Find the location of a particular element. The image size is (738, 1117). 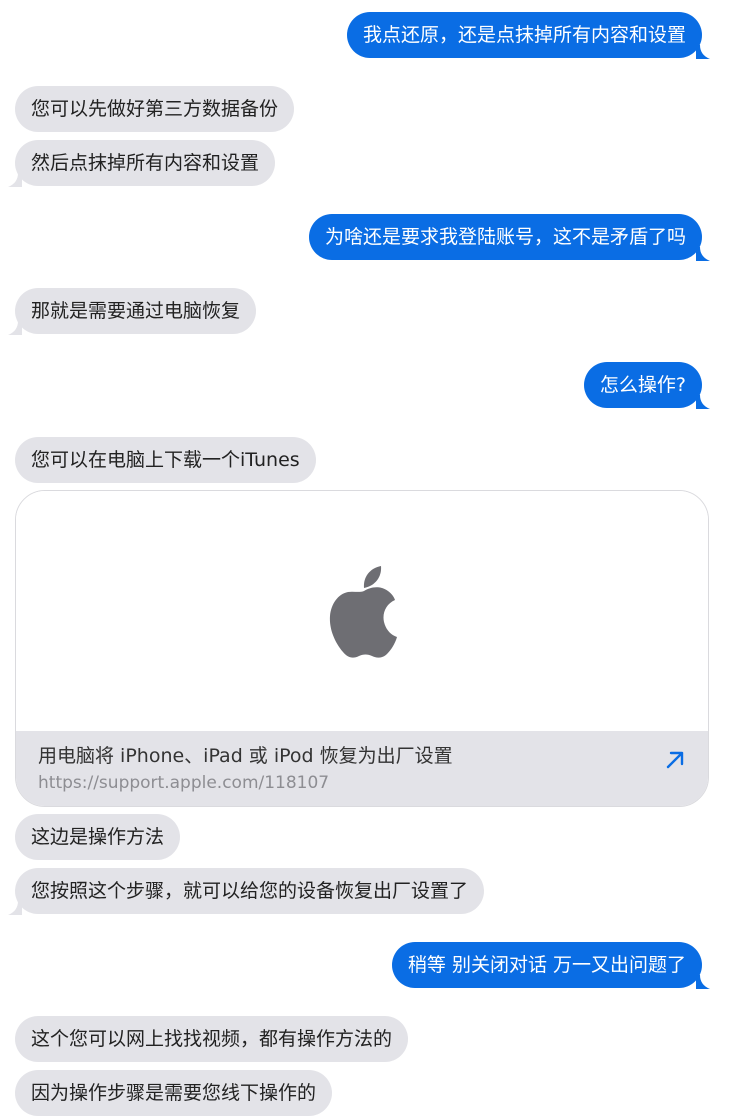

apple-logo-icon is located at coordinates (363, 612).